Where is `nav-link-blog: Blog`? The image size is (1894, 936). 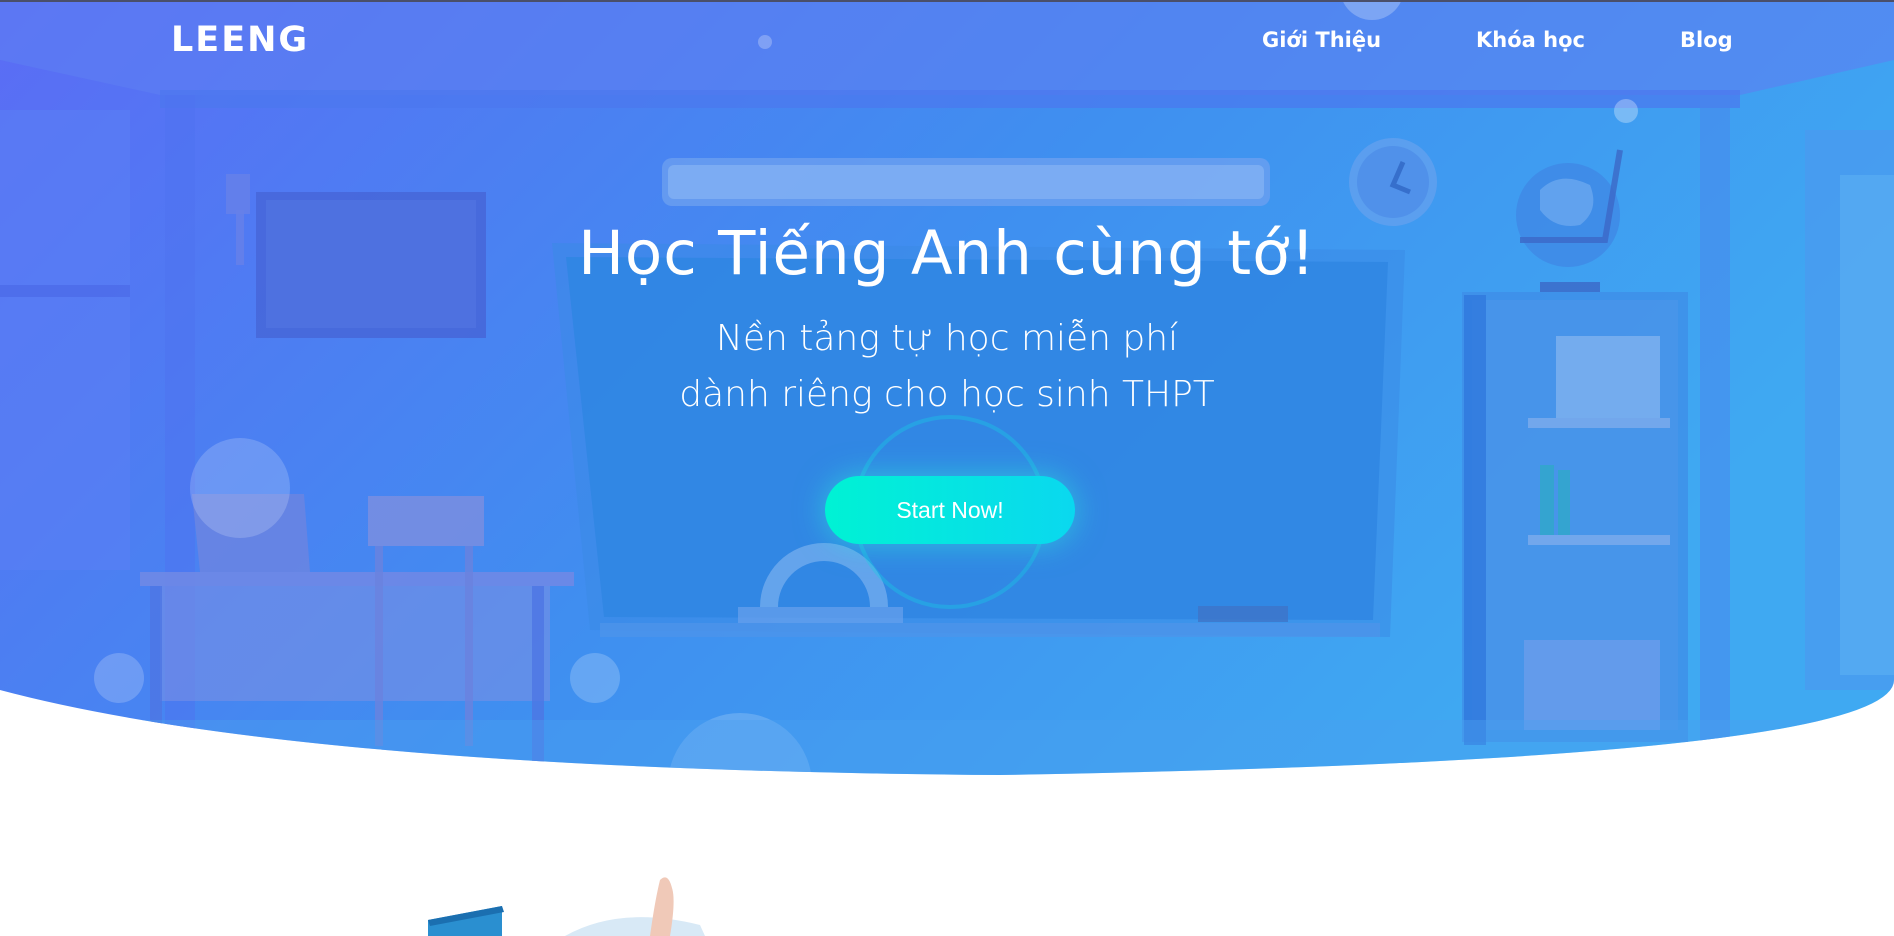
nav-link-blog: Blog is located at coordinates (1706, 40).